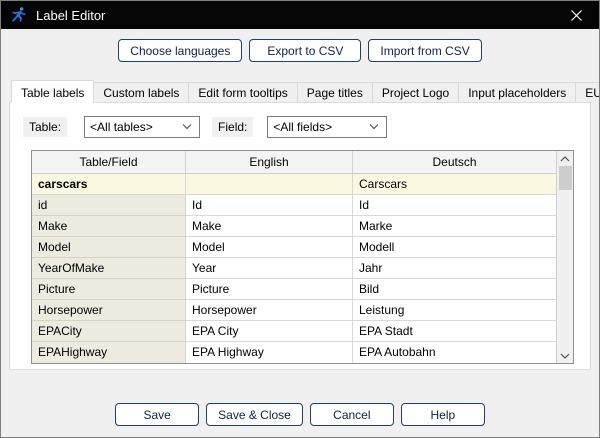 The width and height of the screenshot is (600, 438). Describe the element at coordinates (269, 331) in the screenshot. I see `english-label-cell: EPA City` at that location.